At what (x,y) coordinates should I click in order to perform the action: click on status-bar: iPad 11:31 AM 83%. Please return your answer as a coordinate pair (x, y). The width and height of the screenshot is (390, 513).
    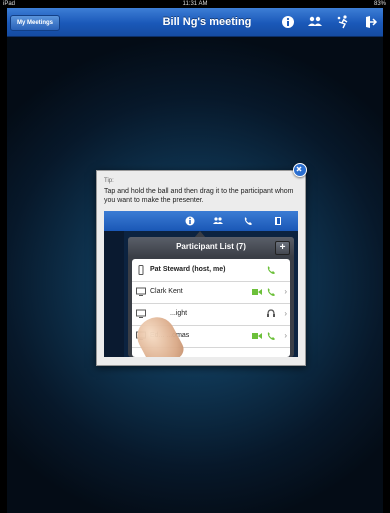
    Looking at the image, I should click on (195, 4).